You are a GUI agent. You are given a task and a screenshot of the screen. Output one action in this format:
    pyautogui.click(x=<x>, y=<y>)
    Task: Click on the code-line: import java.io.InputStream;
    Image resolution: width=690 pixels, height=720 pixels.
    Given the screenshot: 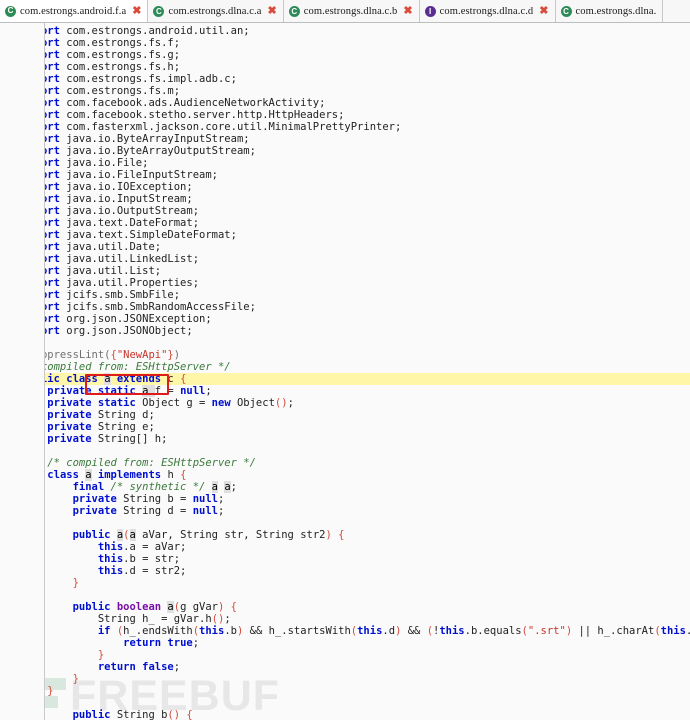 What is the action you would take?
    pyautogui.click(x=345, y=199)
    